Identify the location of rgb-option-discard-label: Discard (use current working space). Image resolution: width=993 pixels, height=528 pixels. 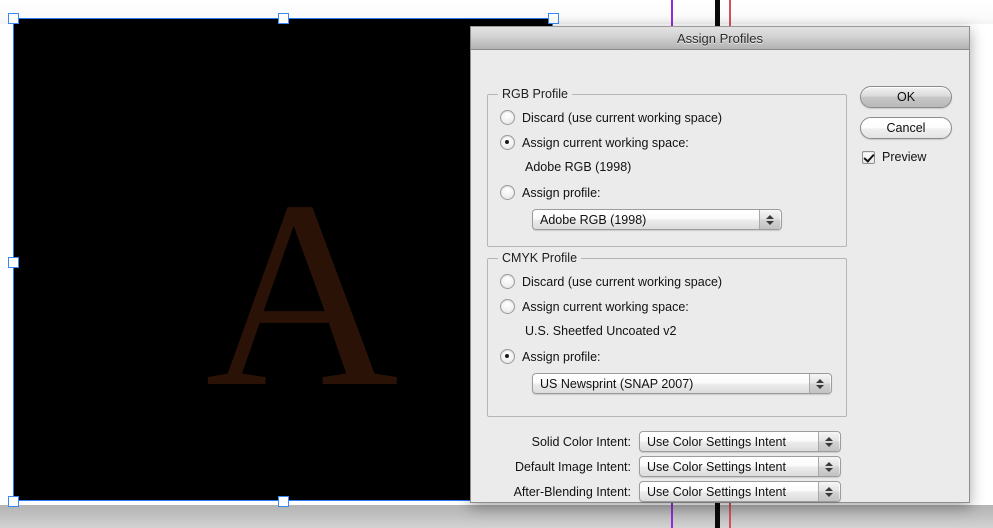
(622, 117).